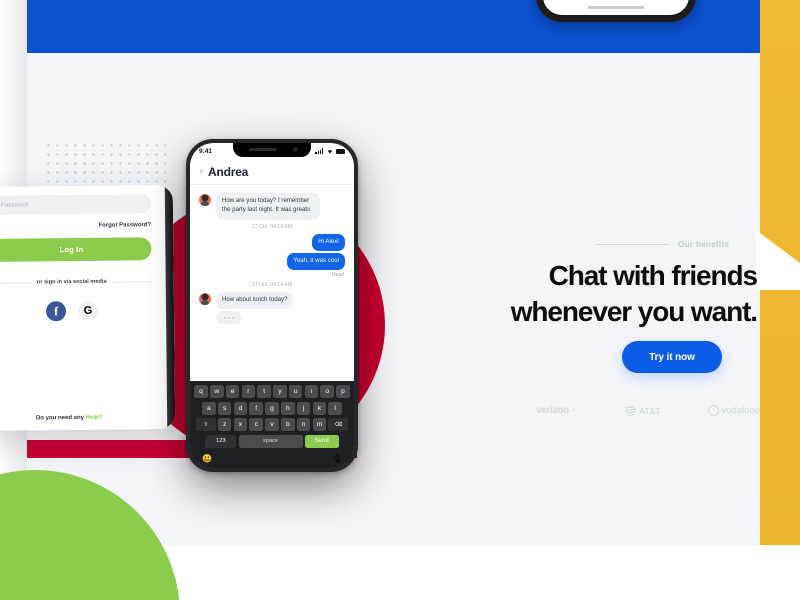  Describe the element at coordinates (343, 392) in the screenshot. I see `key-p: p` at that location.